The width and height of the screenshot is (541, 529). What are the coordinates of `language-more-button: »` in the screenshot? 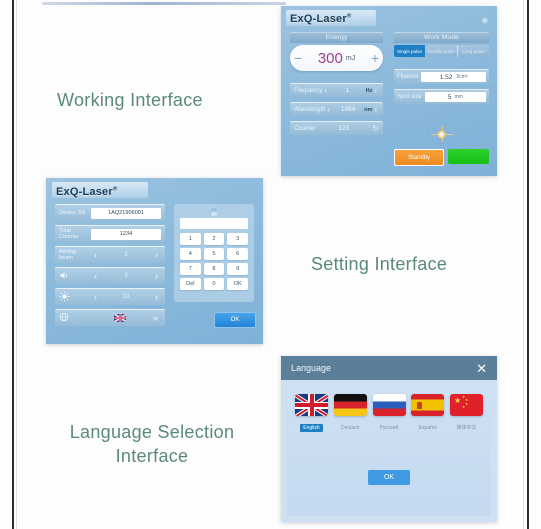 It's located at (155, 318).